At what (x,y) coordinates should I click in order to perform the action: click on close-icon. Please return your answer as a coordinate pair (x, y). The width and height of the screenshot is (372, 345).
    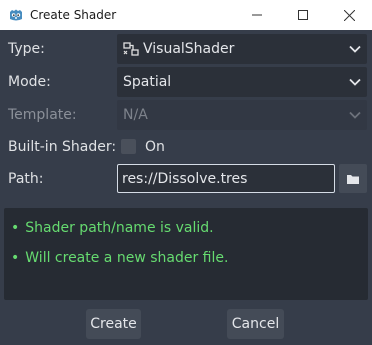
    Looking at the image, I should click on (349, 15).